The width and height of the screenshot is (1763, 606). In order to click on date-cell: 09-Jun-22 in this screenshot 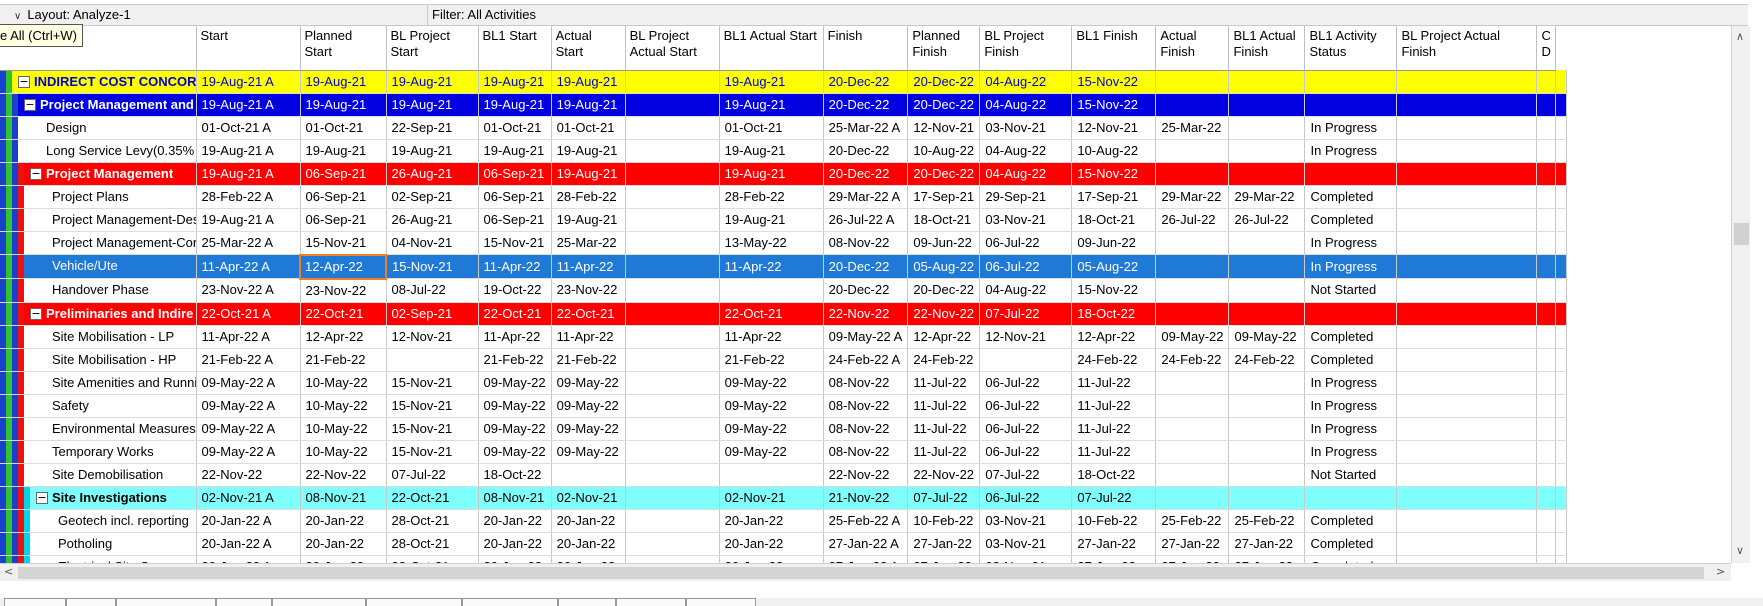, I will do `click(1114, 243)`.